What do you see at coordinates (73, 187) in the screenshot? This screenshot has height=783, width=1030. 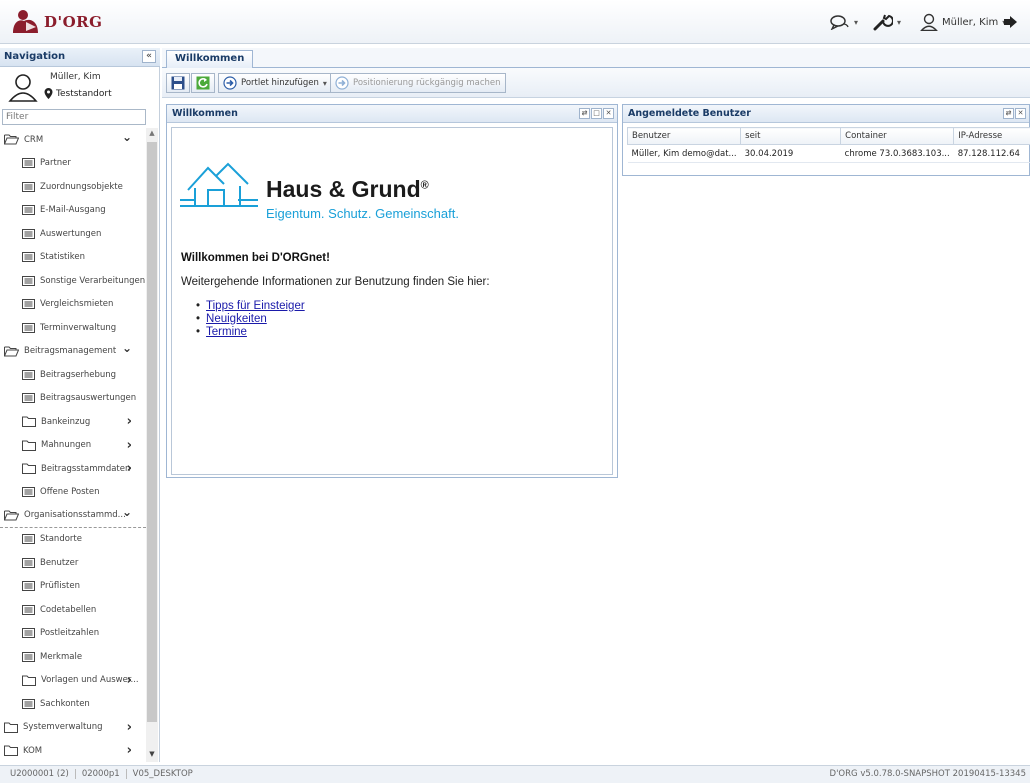 I see `sidebar-item: Zuordnungsobjekte` at bounding box center [73, 187].